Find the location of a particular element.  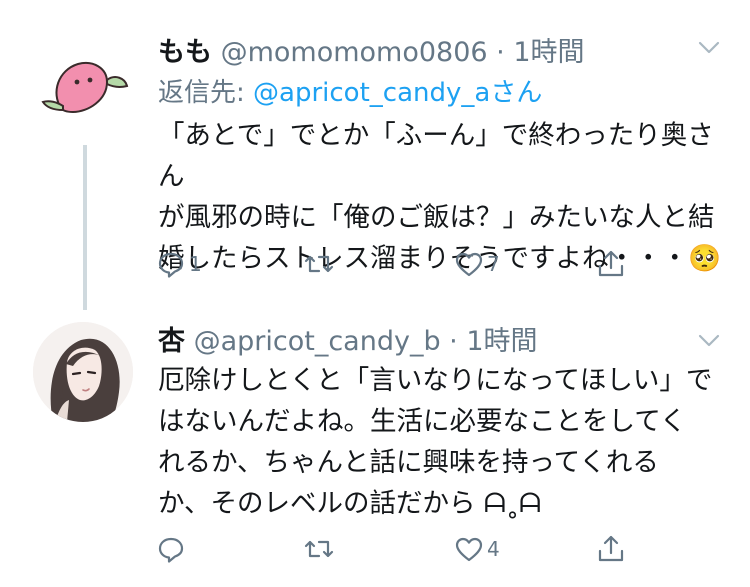

anime-girl-avatar is located at coordinates (83, 372).